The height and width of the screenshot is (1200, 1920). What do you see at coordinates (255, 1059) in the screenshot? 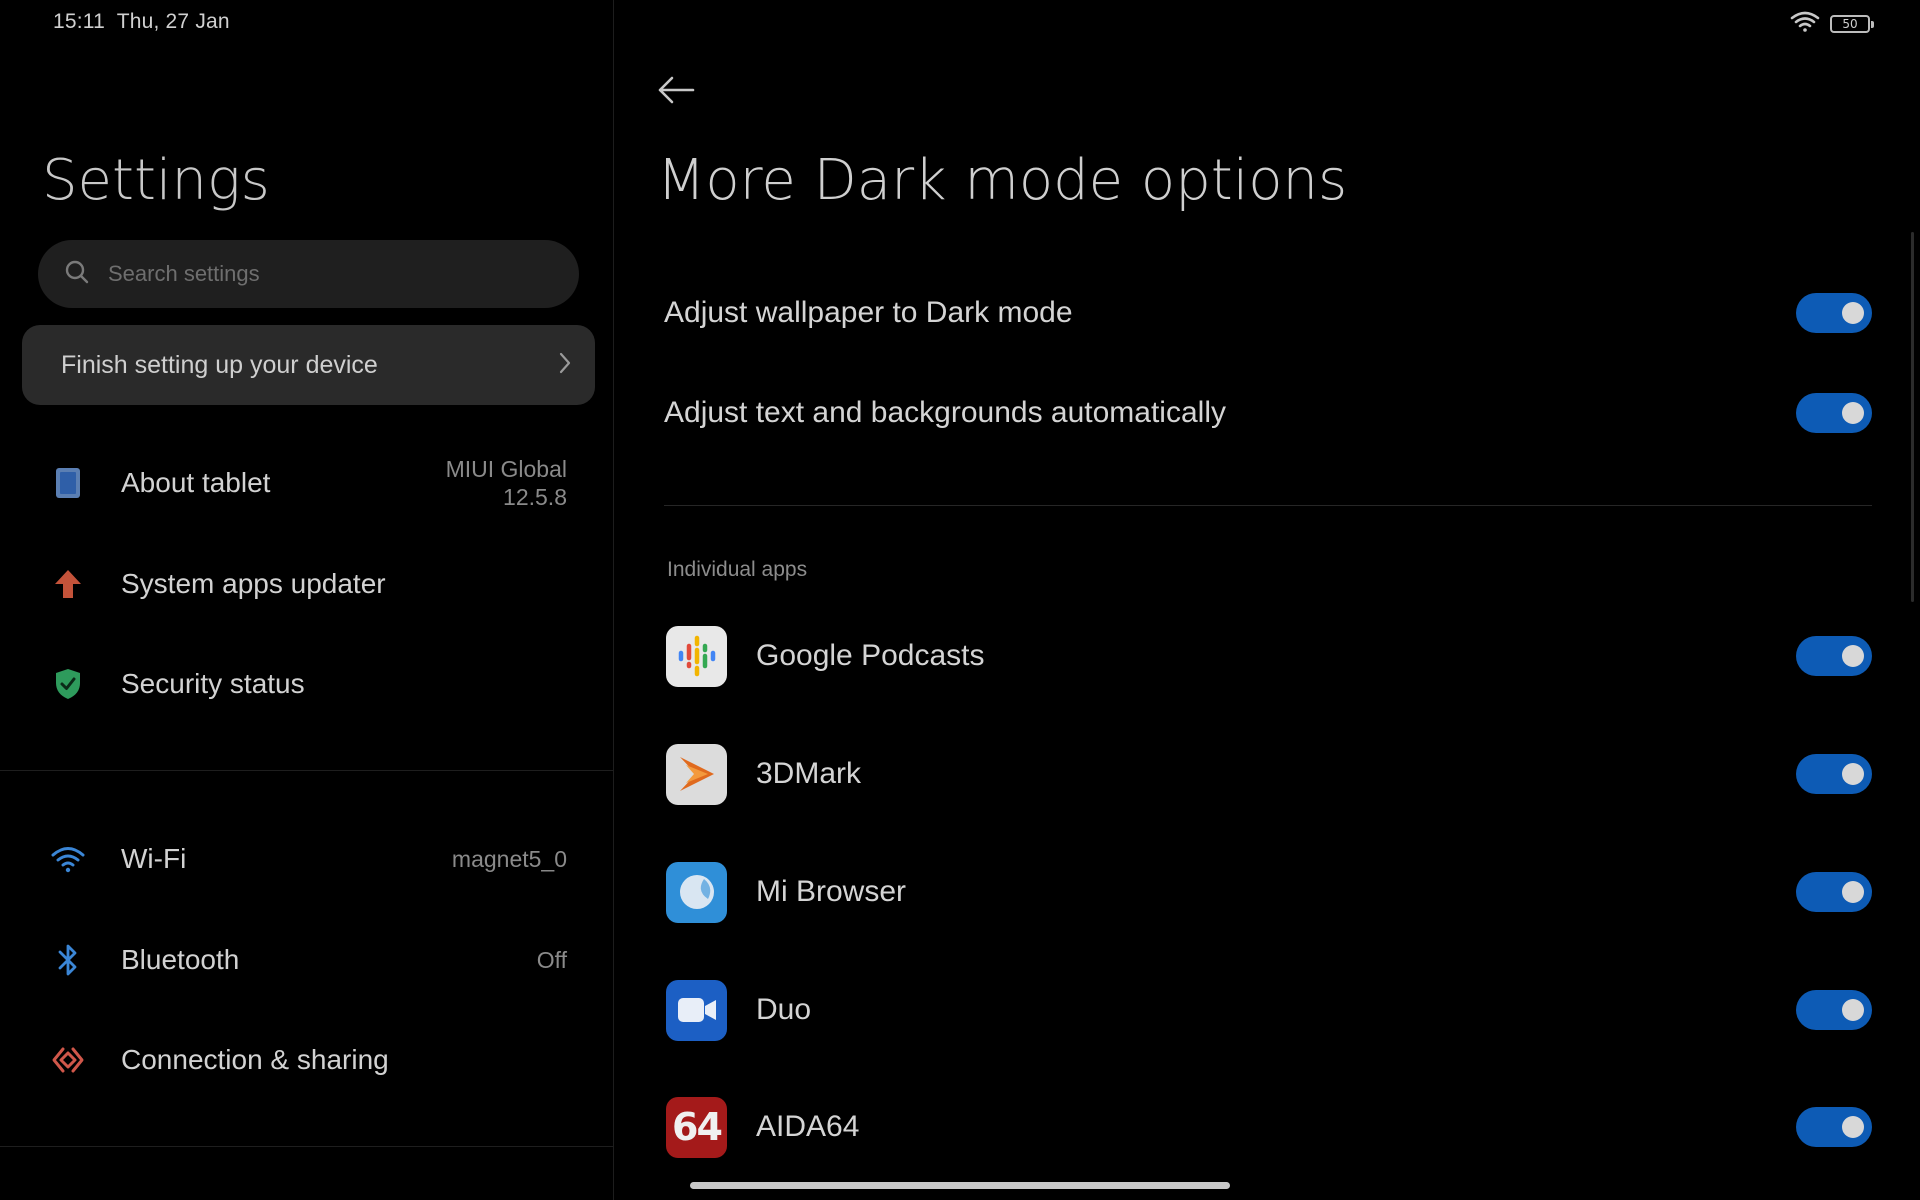
I see `sidebar-item-label: Connection & sharing` at bounding box center [255, 1059].